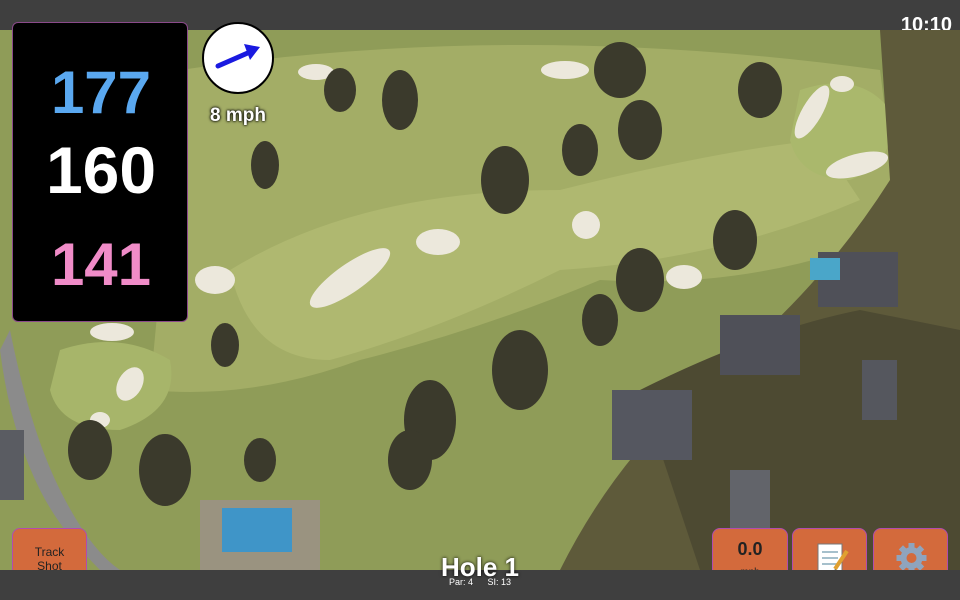  I want to click on front-distance: 141, so click(101, 264).